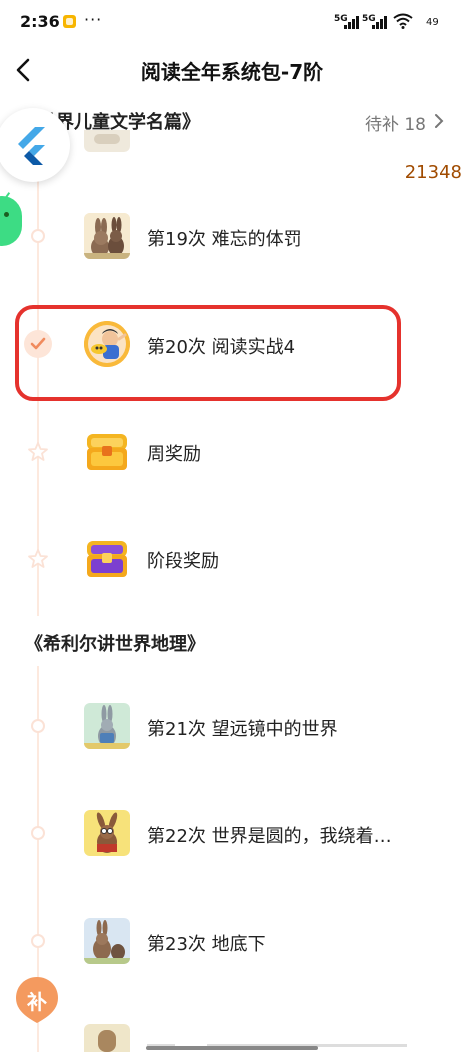  I want to click on completed-check-icon, so click(38, 344).